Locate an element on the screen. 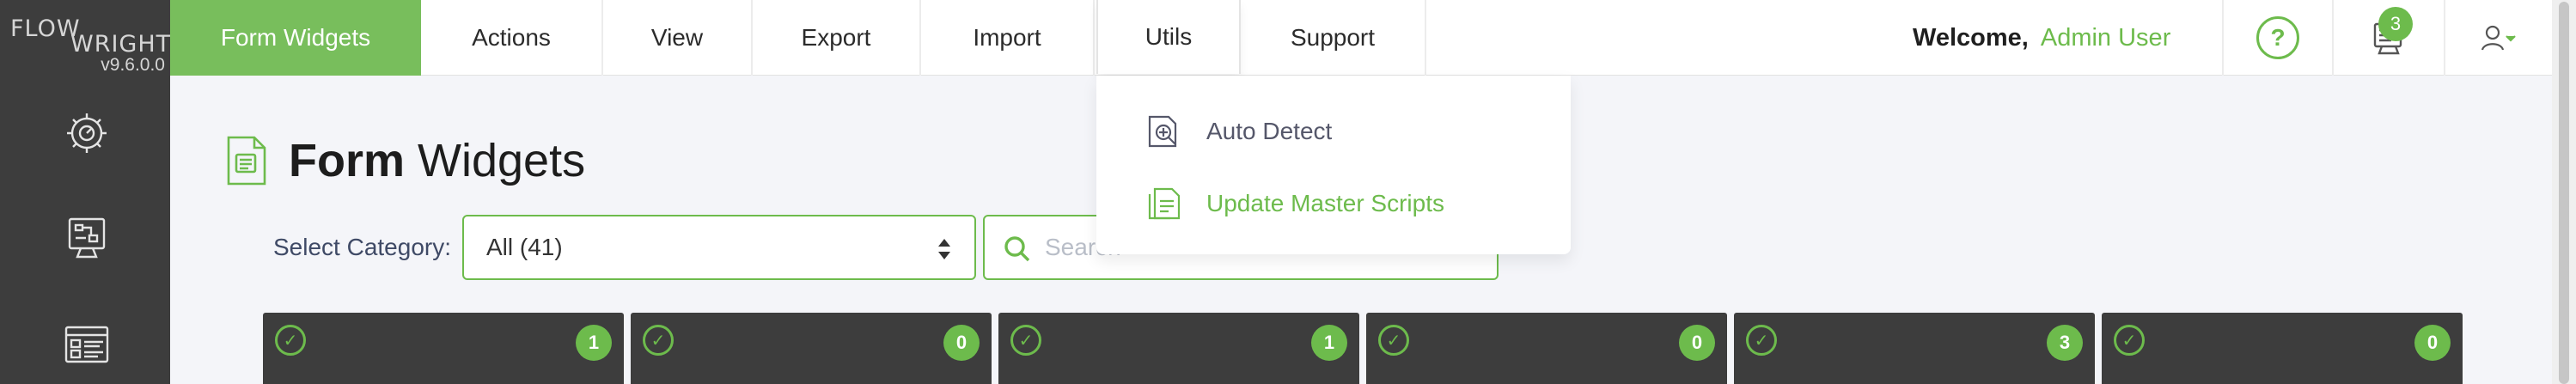 The image size is (2576, 384). tab-label: Import is located at coordinates (1007, 37).